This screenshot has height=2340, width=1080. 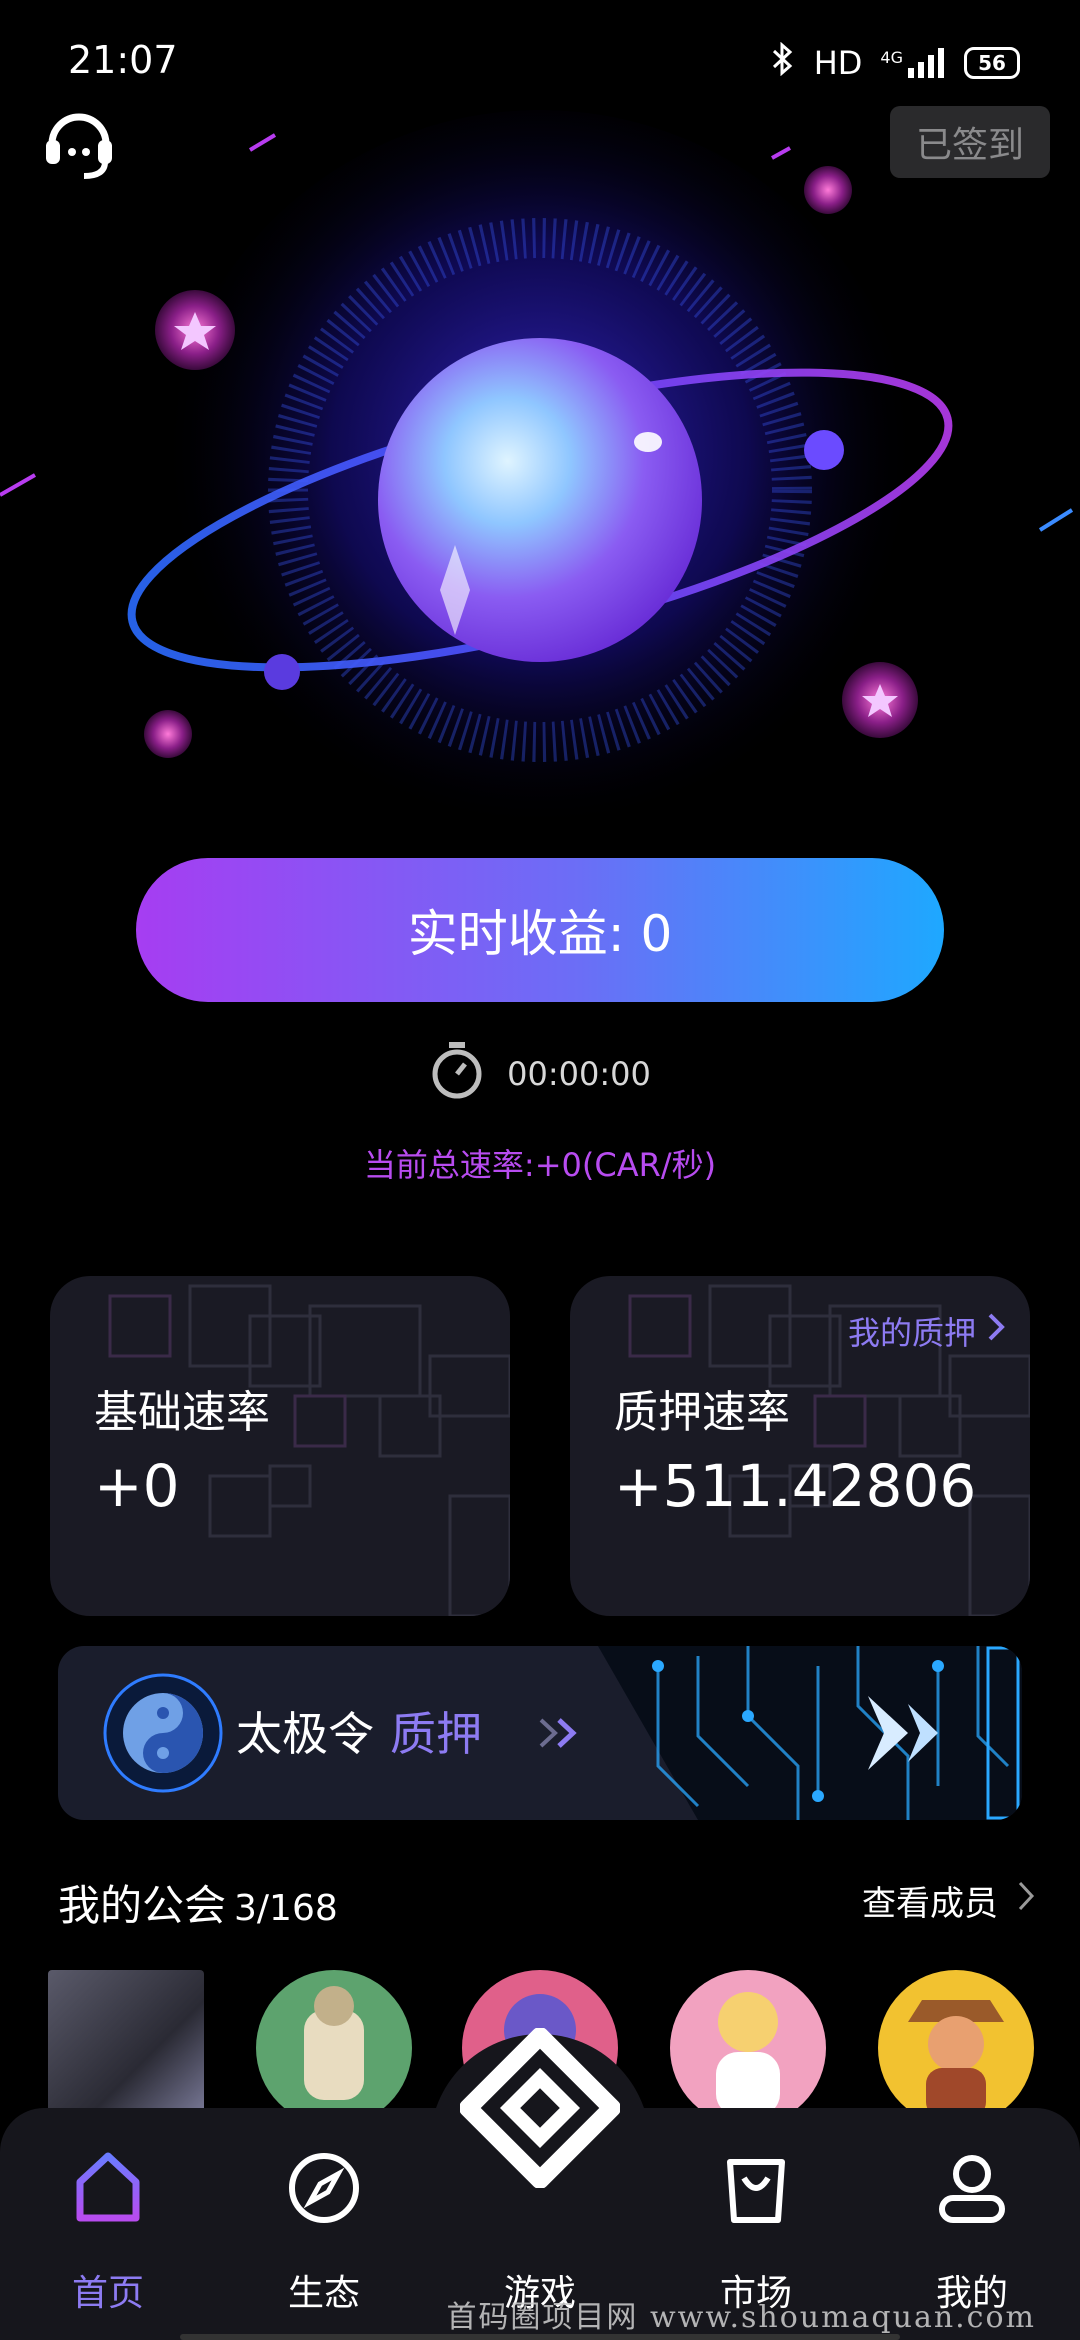 I want to click on guild-count: 3/168, so click(x=286, y=1908).